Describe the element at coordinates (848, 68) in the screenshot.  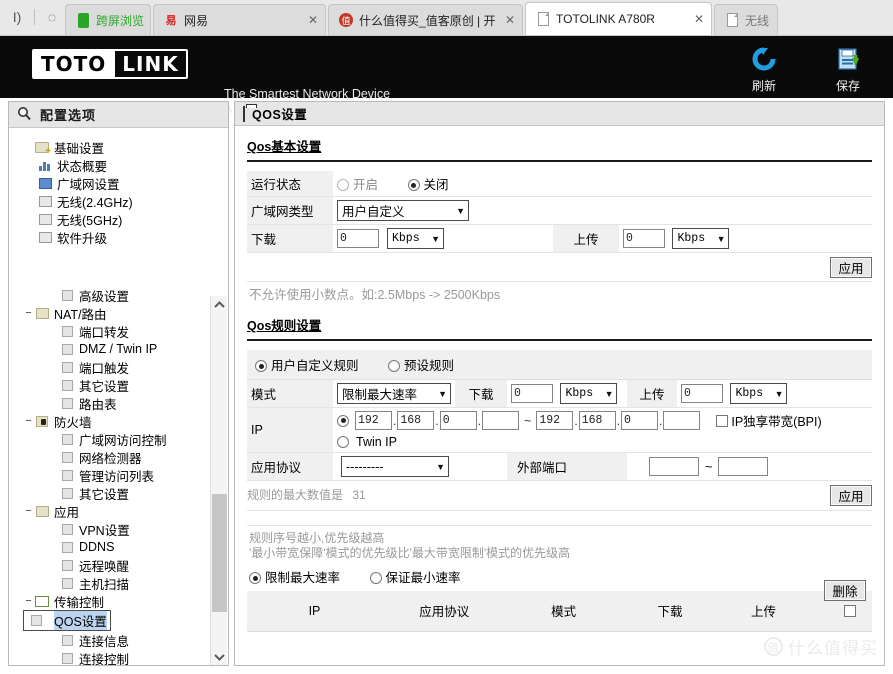
I see `save-button: 保存` at that location.